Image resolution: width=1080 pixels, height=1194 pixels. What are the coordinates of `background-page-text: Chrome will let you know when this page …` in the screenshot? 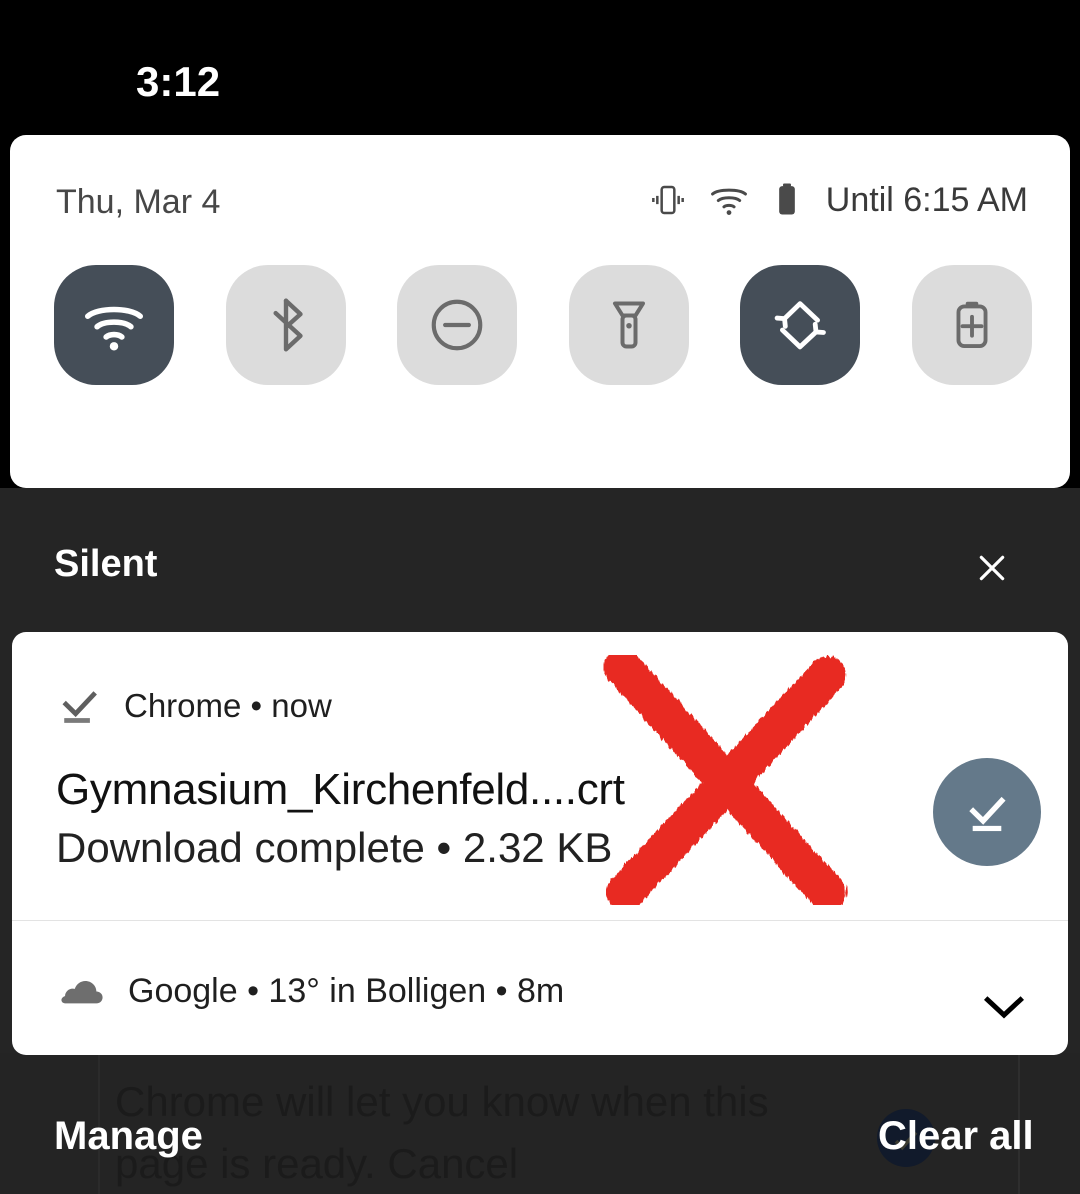 It's located at (442, 1132).